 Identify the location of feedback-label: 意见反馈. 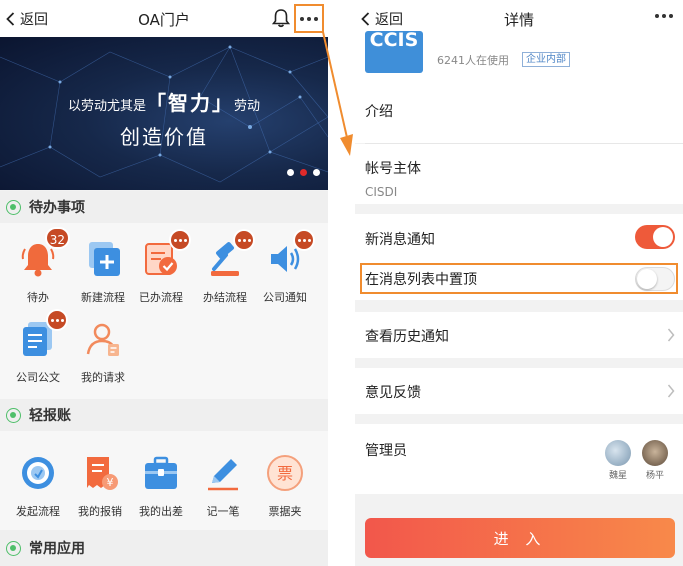
(393, 393).